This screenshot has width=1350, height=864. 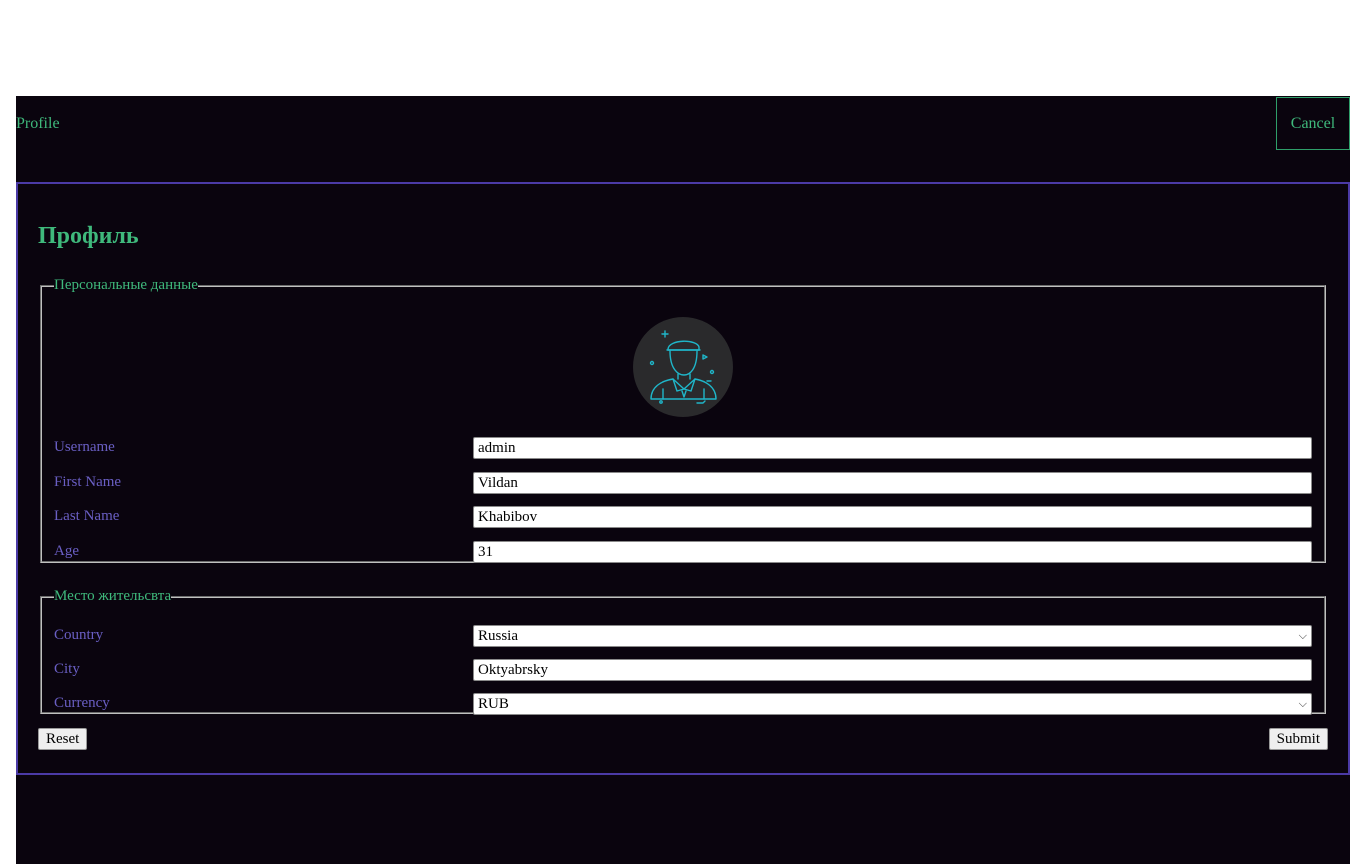 I want to click on country-label: Country, so click(x=79, y=635).